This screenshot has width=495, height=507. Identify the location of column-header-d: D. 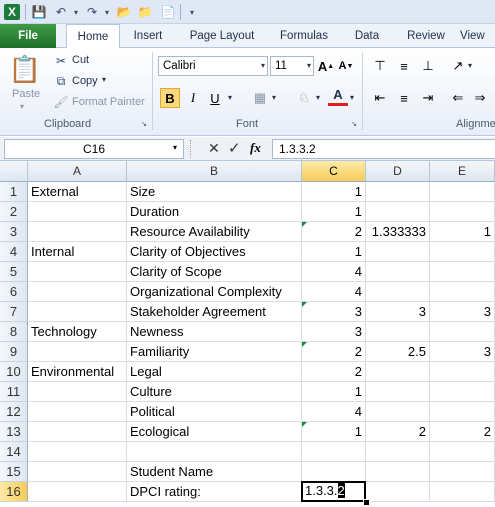
(398, 171).